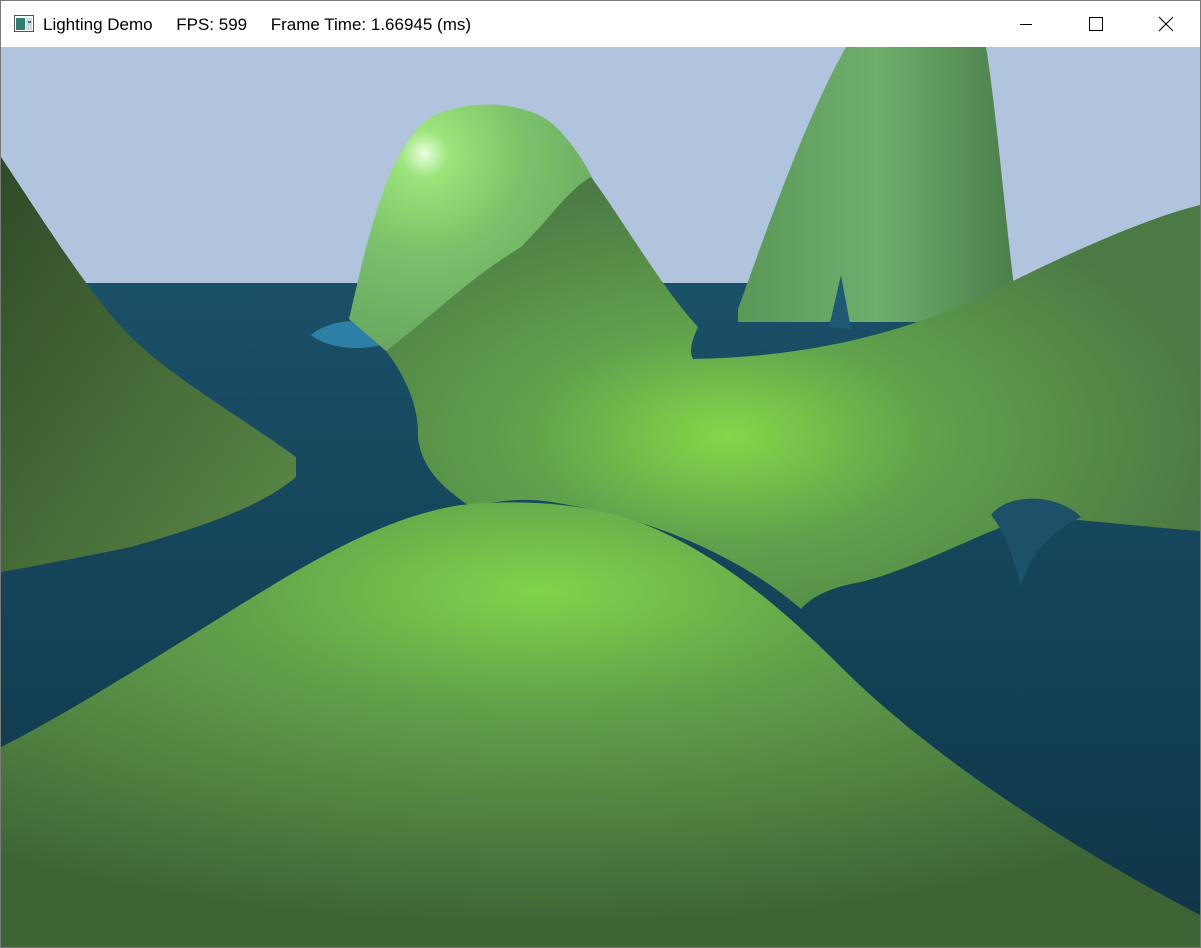 The width and height of the screenshot is (1201, 948). I want to click on maximize-icon, so click(1096, 24).